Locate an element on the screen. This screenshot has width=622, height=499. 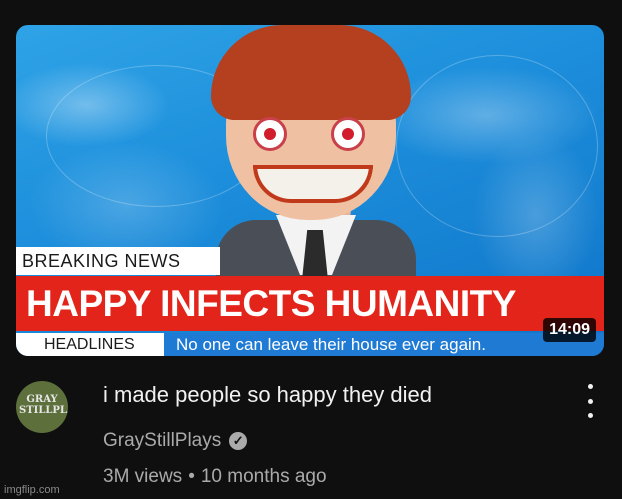
channel-row: GrayStillPlays ✓ is located at coordinates (175, 441).